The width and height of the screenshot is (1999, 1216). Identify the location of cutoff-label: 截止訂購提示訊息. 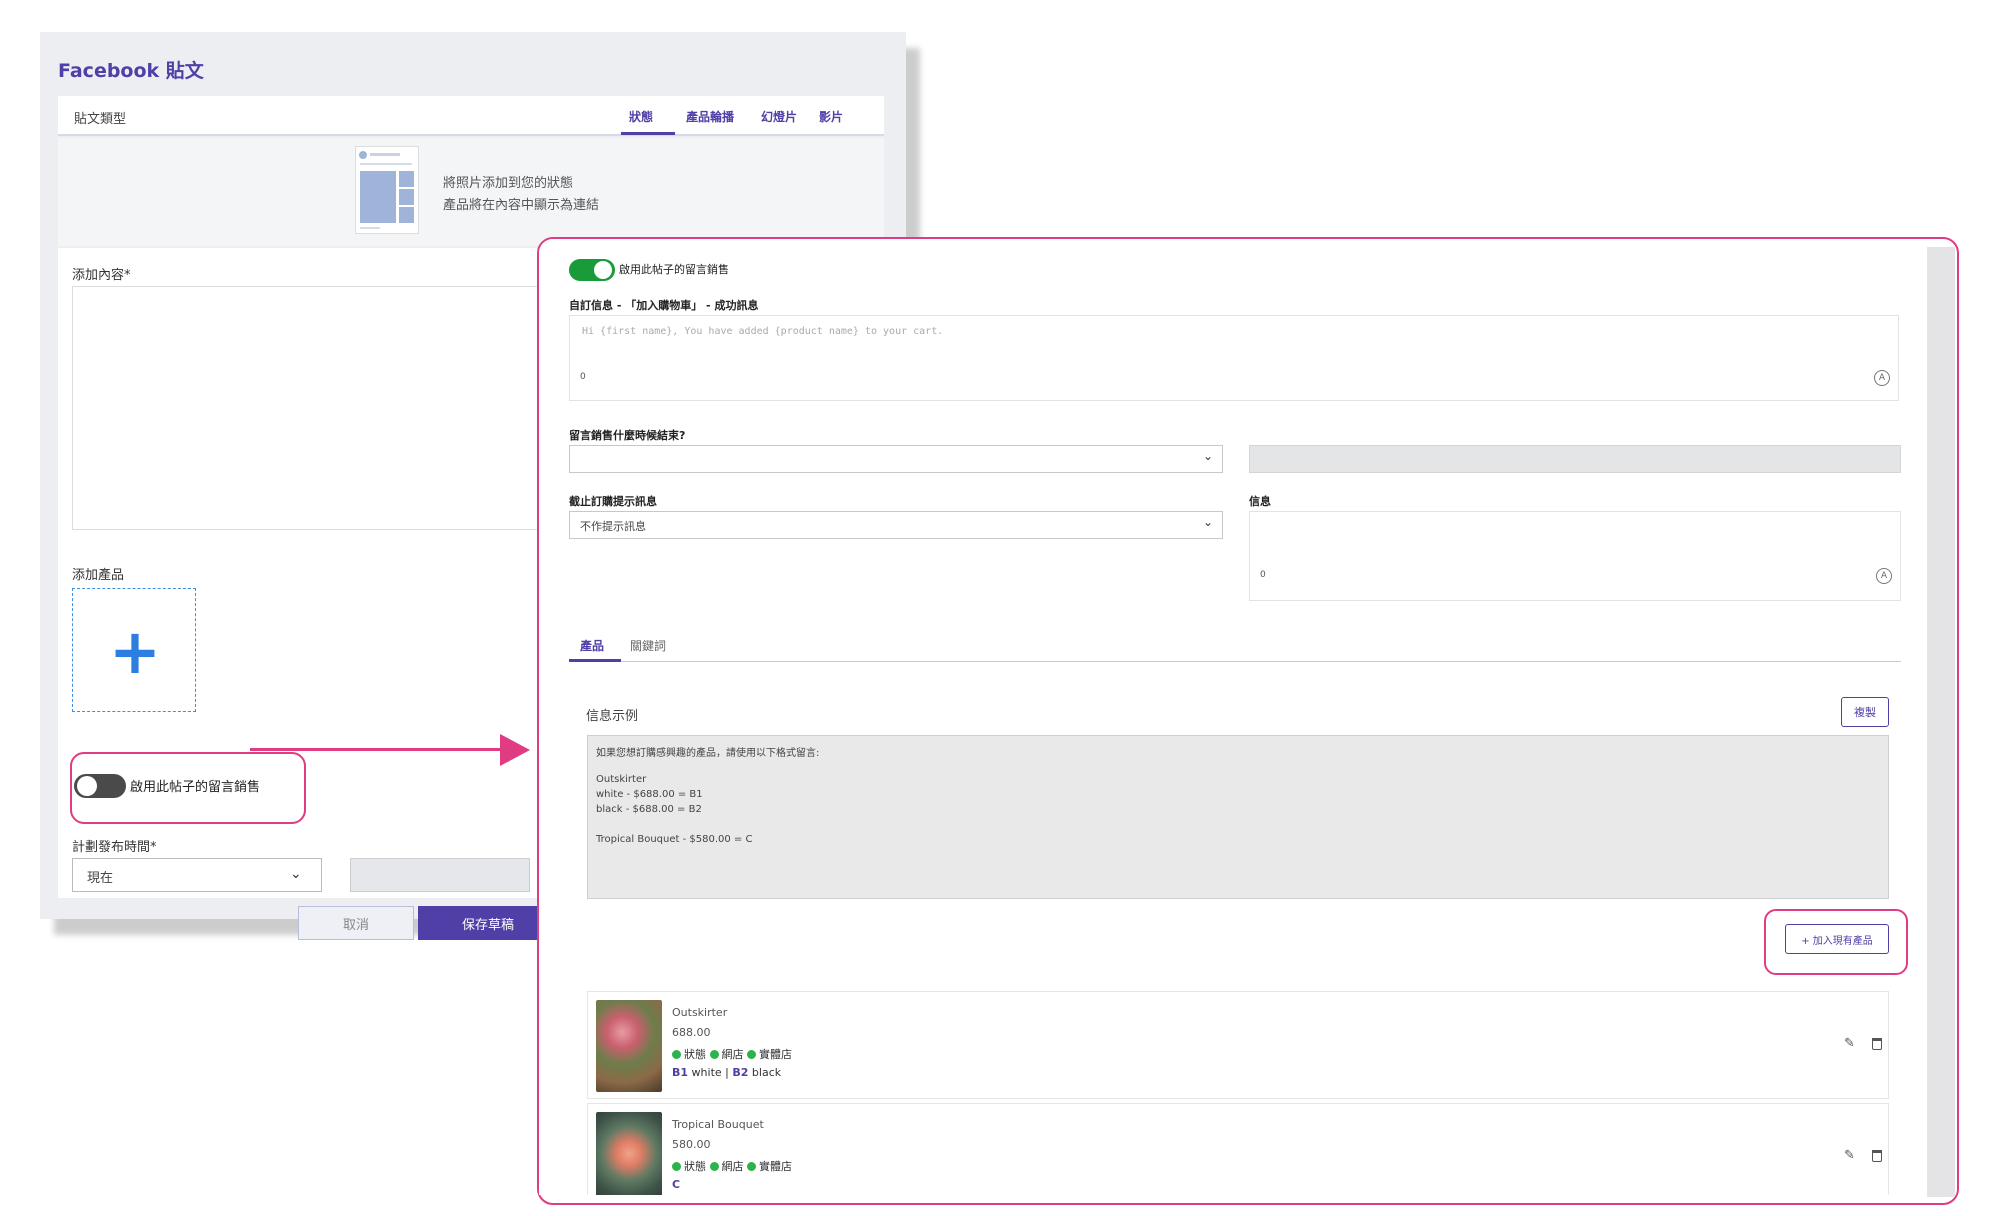
(613, 501).